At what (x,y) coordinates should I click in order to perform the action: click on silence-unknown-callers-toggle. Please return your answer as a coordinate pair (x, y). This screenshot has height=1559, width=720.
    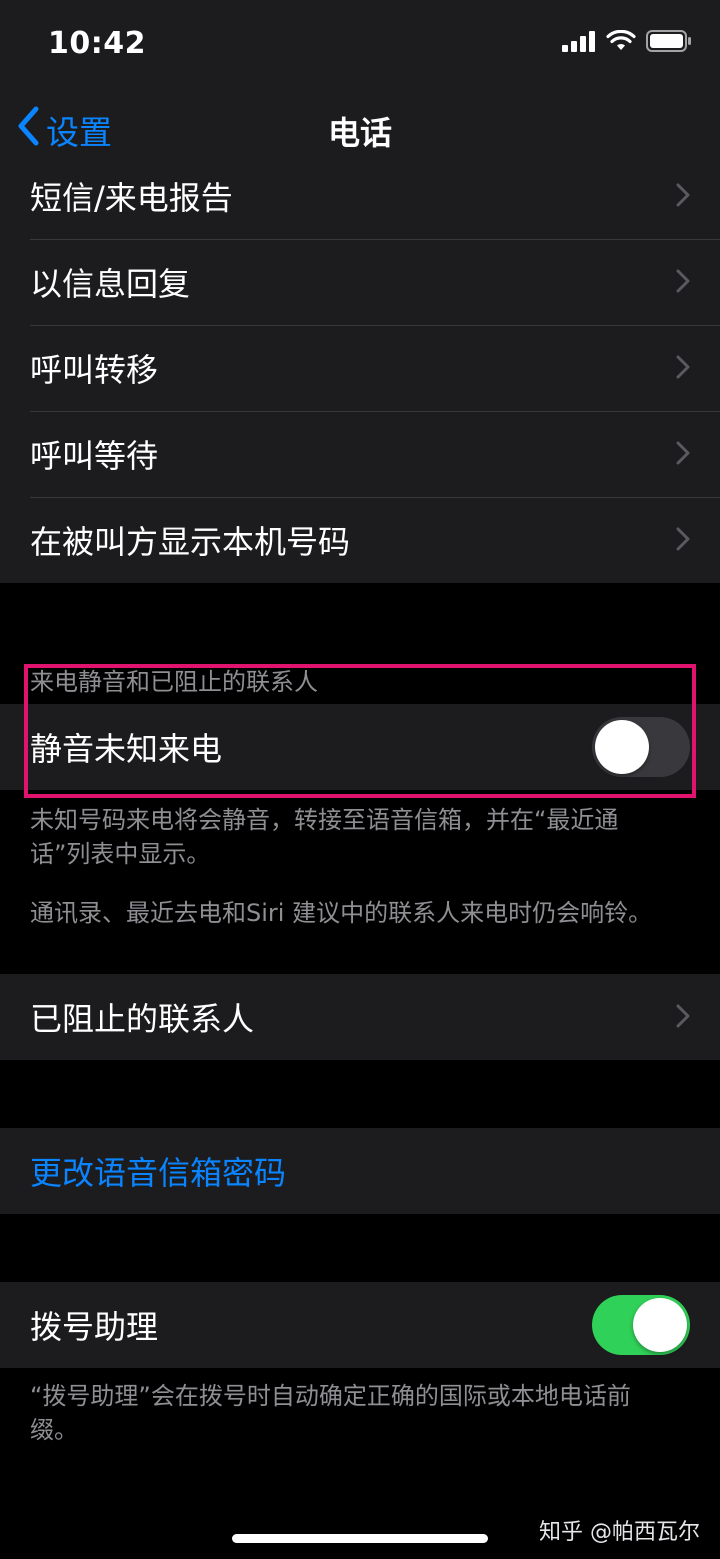
    Looking at the image, I should click on (641, 747).